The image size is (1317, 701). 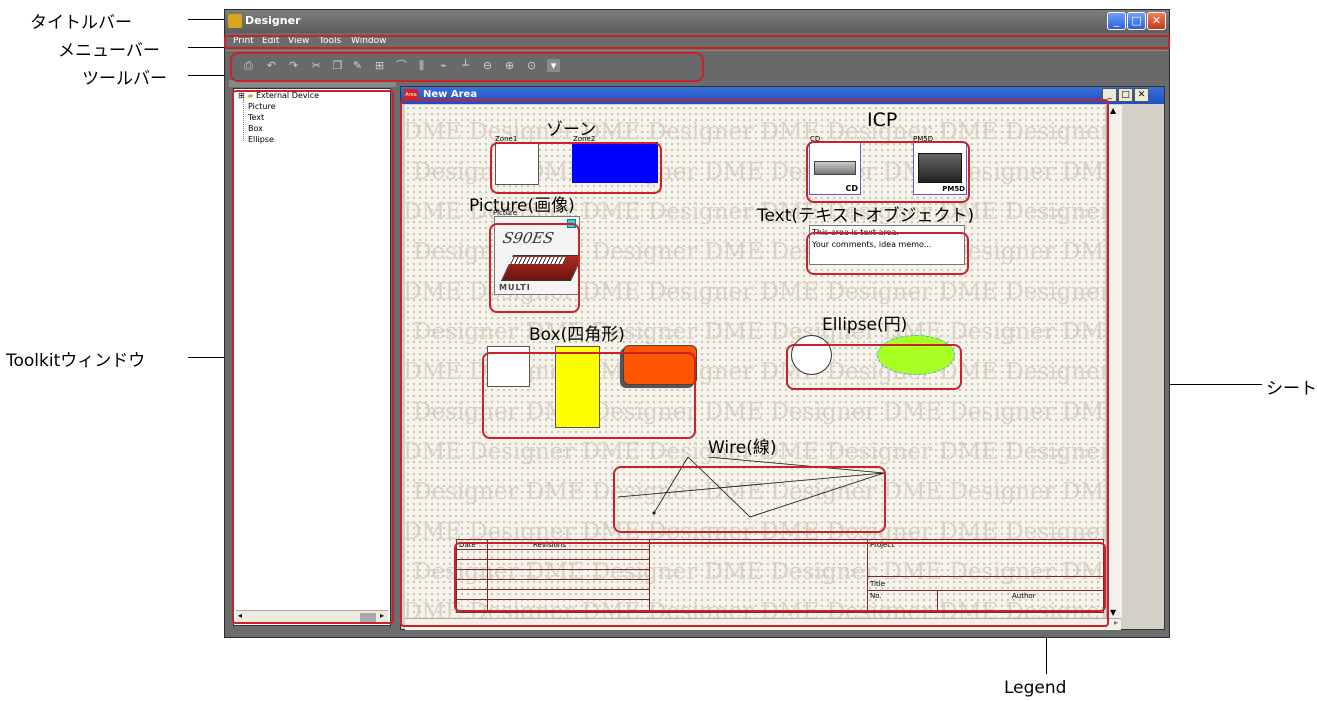 I want to click on app-icon, so click(x=235, y=21).